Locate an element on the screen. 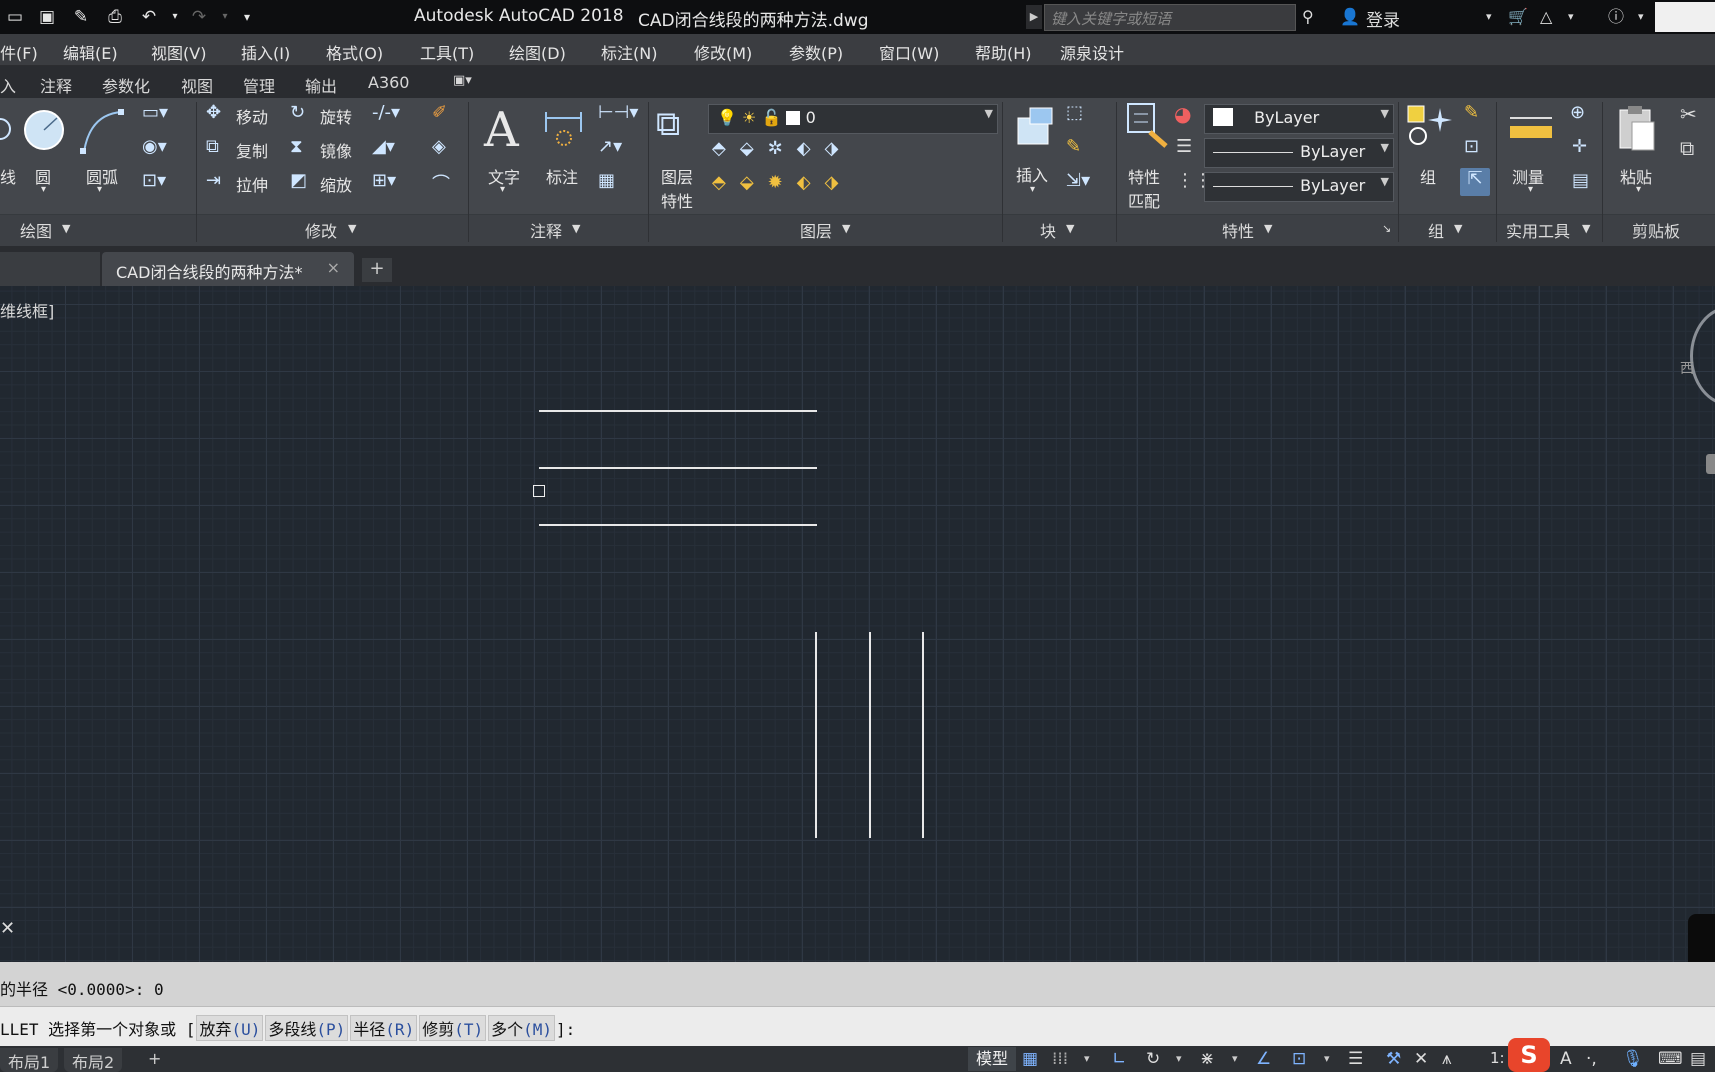  login-link: 登录 is located at coordinates (1383, 18).